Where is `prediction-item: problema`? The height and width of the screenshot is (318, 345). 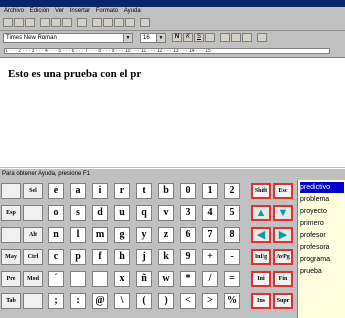
prediction-item: problema is located at coordinates (322, 199).